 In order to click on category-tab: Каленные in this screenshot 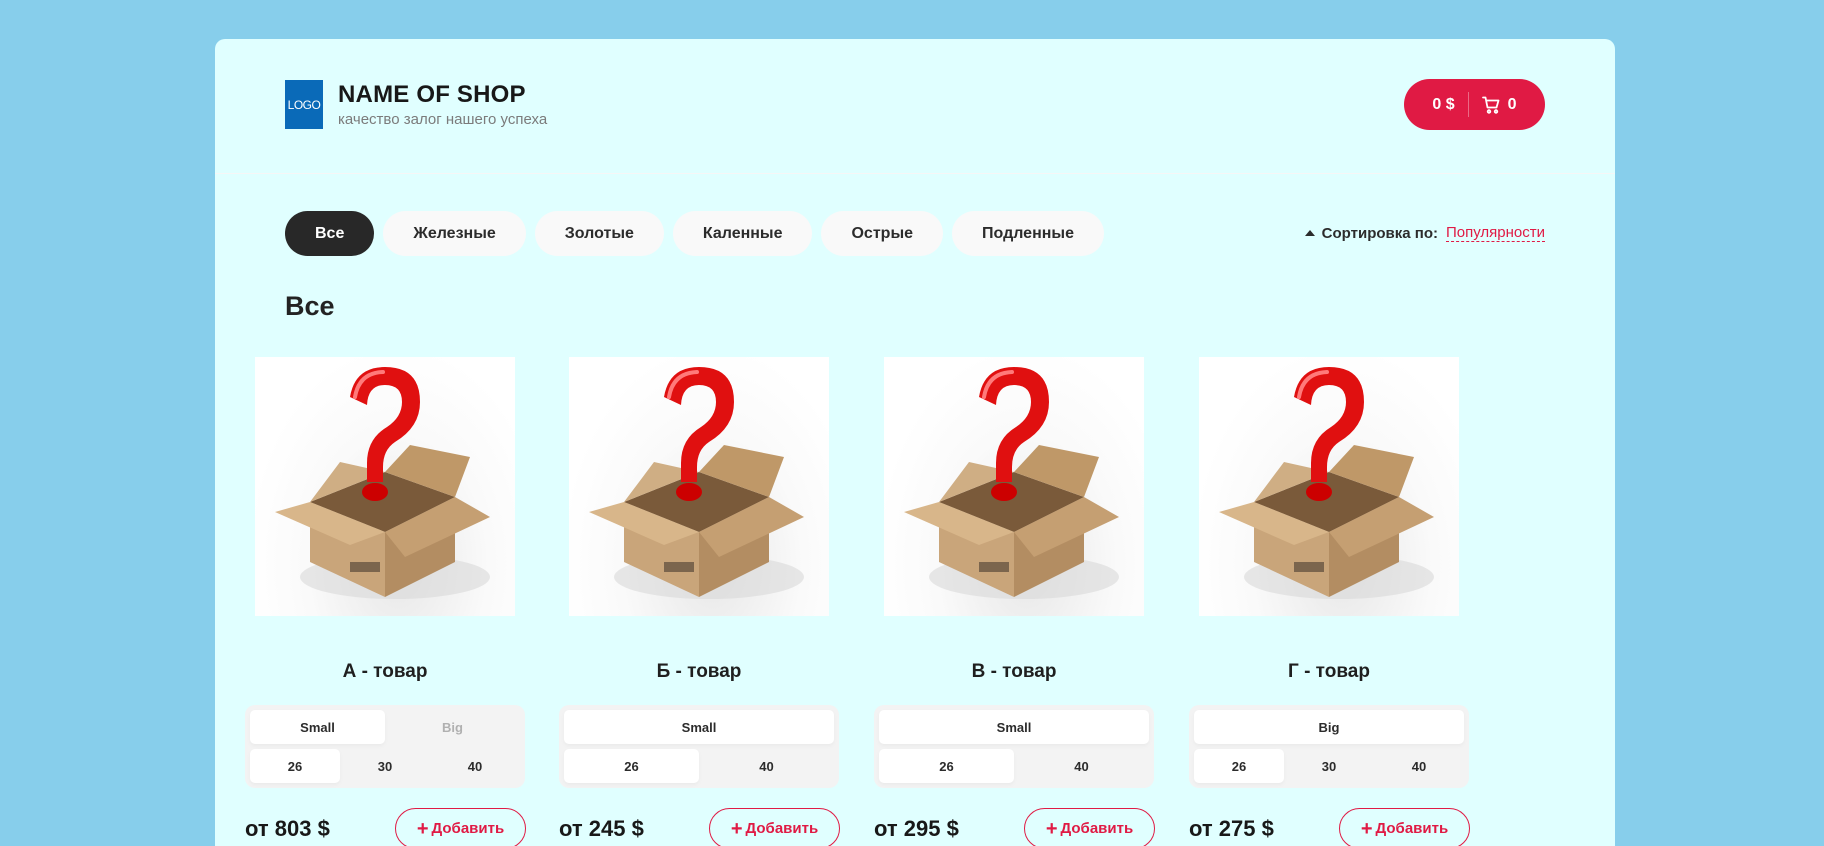, I will do `click(742, 233)`.